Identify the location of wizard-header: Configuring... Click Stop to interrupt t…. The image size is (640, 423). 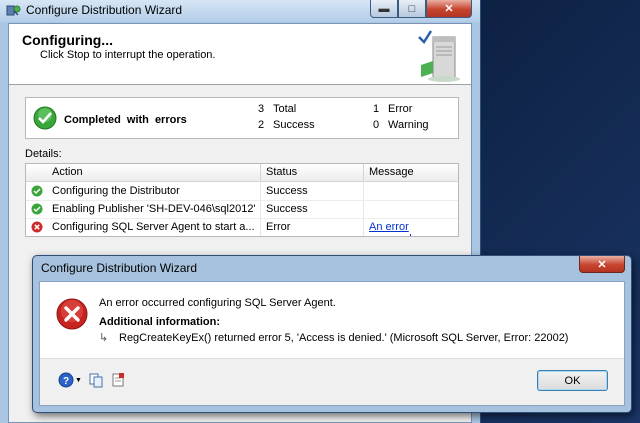
(240, 54).